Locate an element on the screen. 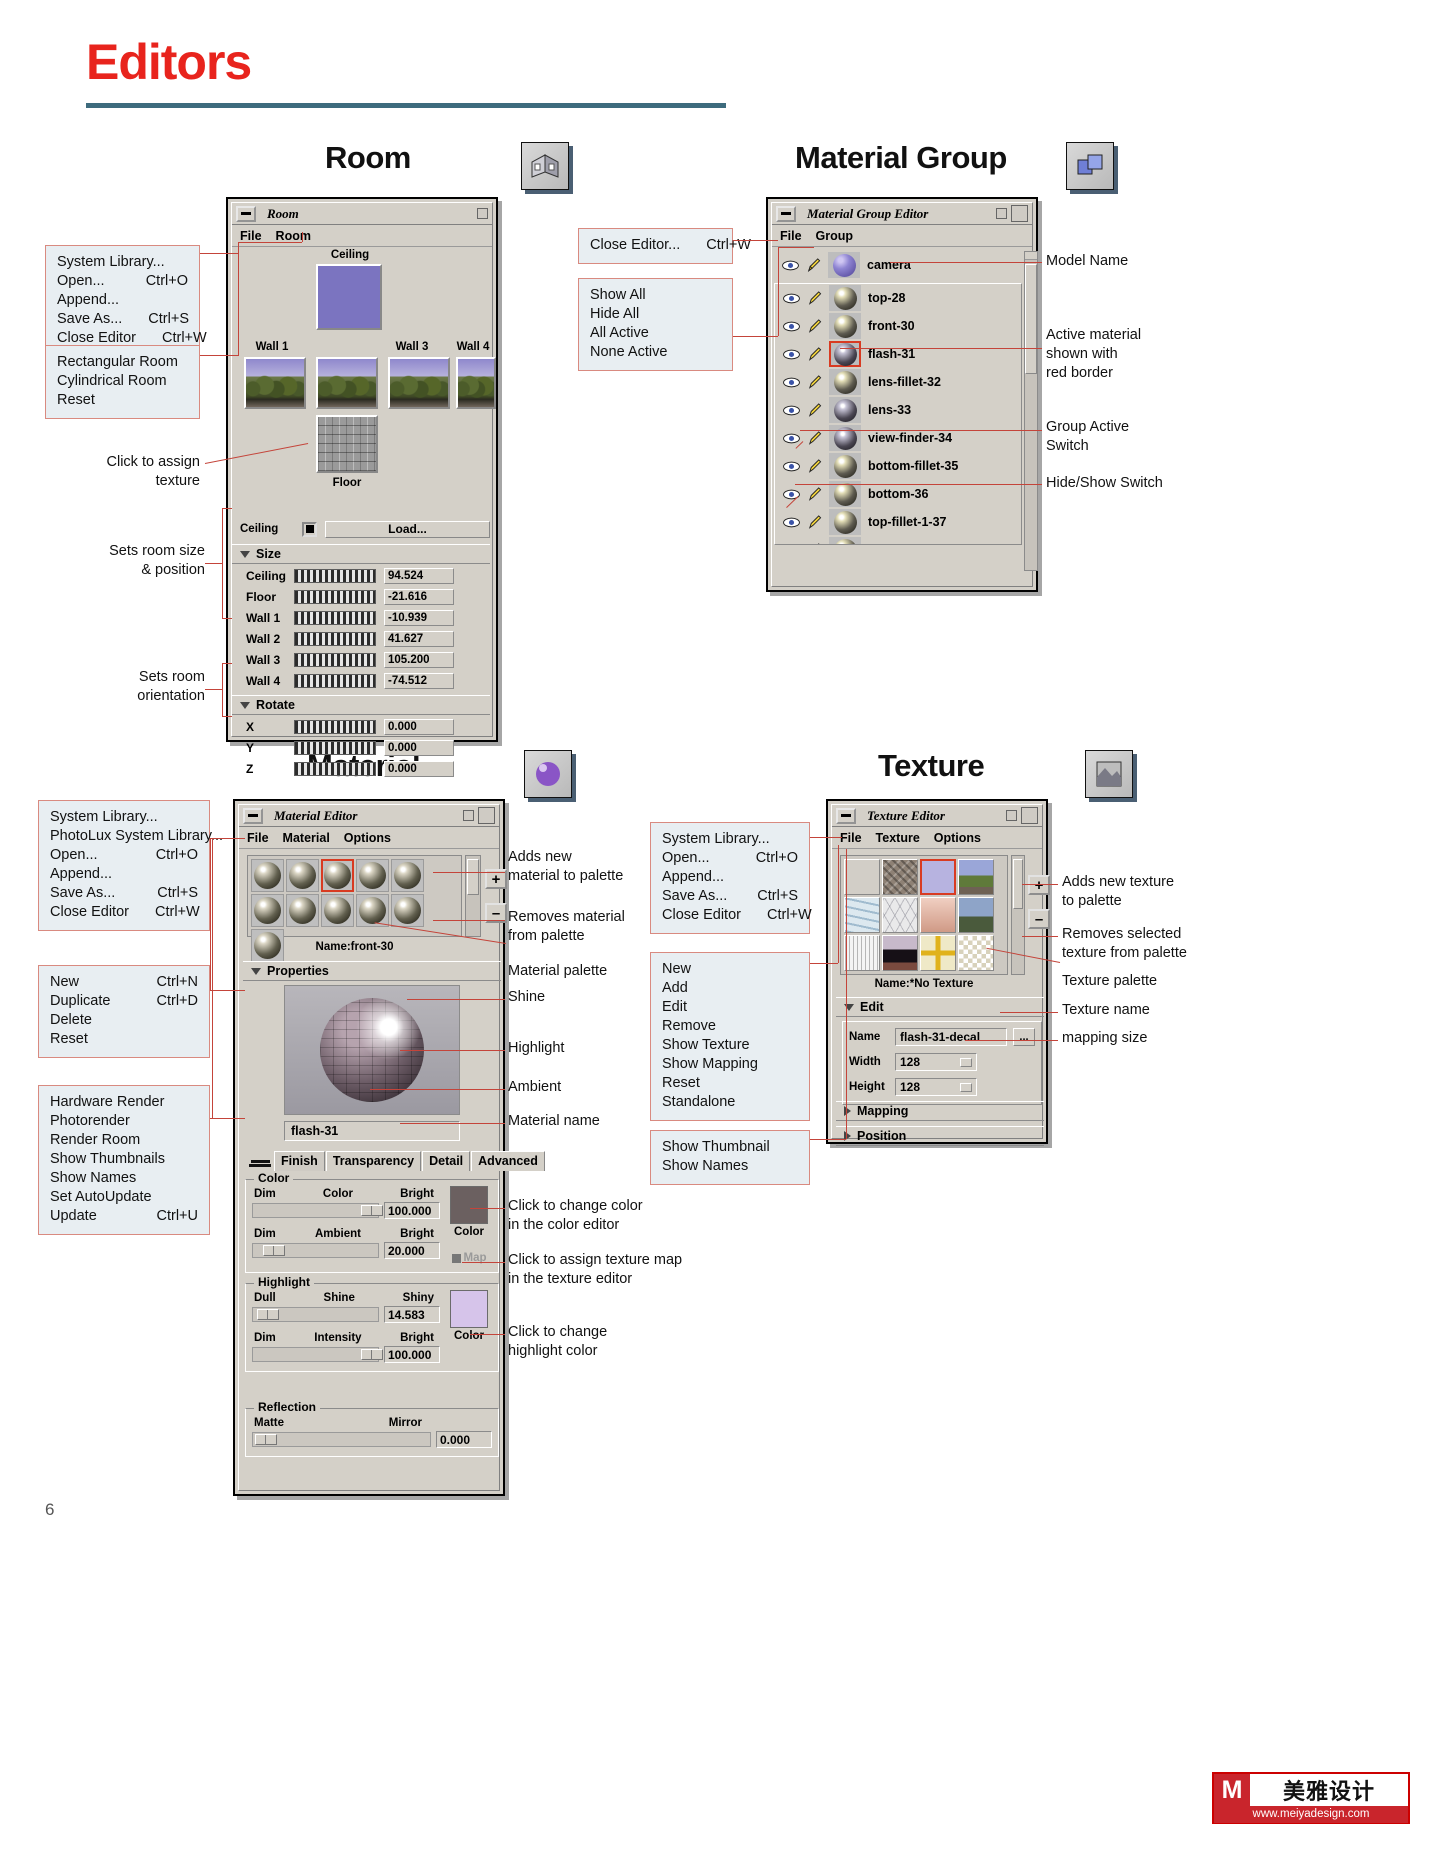 The image size is (1451, 1851). material-palette is located at coordinates (354, 908).